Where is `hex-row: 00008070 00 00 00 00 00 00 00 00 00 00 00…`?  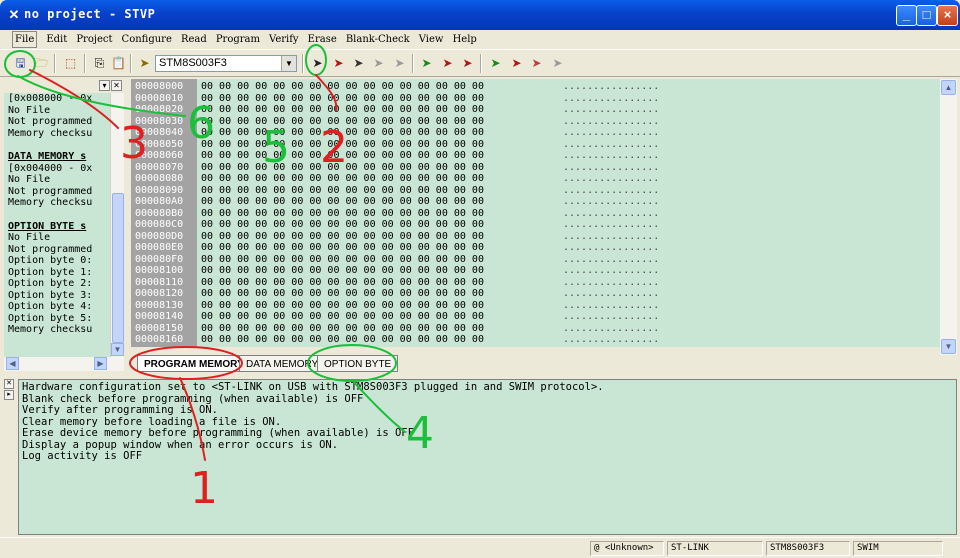 hex-row: 00008070 00 00 00 00 00 00 00 00 00 00 00… is located at coordinates (534, 168).